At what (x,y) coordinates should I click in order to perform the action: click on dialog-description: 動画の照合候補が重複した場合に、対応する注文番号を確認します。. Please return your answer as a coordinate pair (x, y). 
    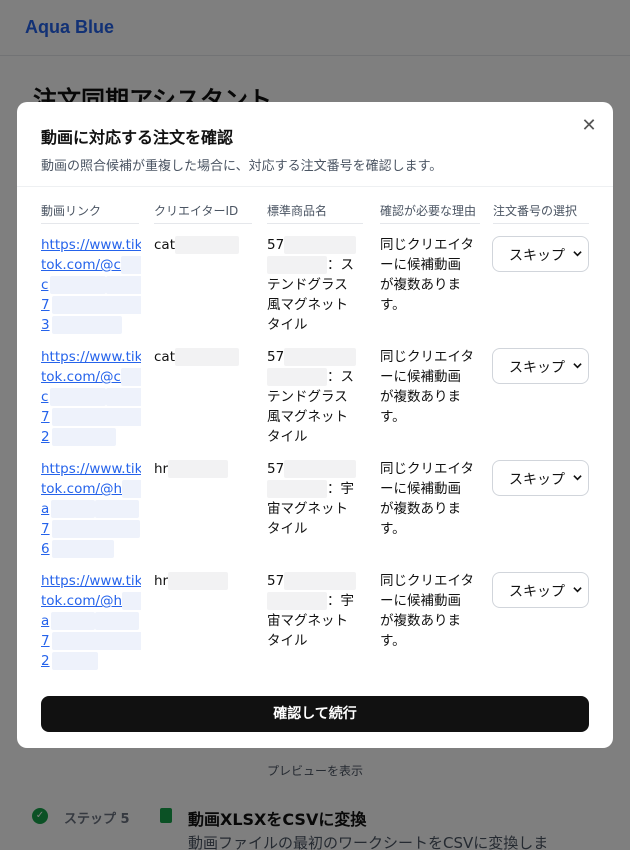
    Looking at the image, I should click on (242, 166).